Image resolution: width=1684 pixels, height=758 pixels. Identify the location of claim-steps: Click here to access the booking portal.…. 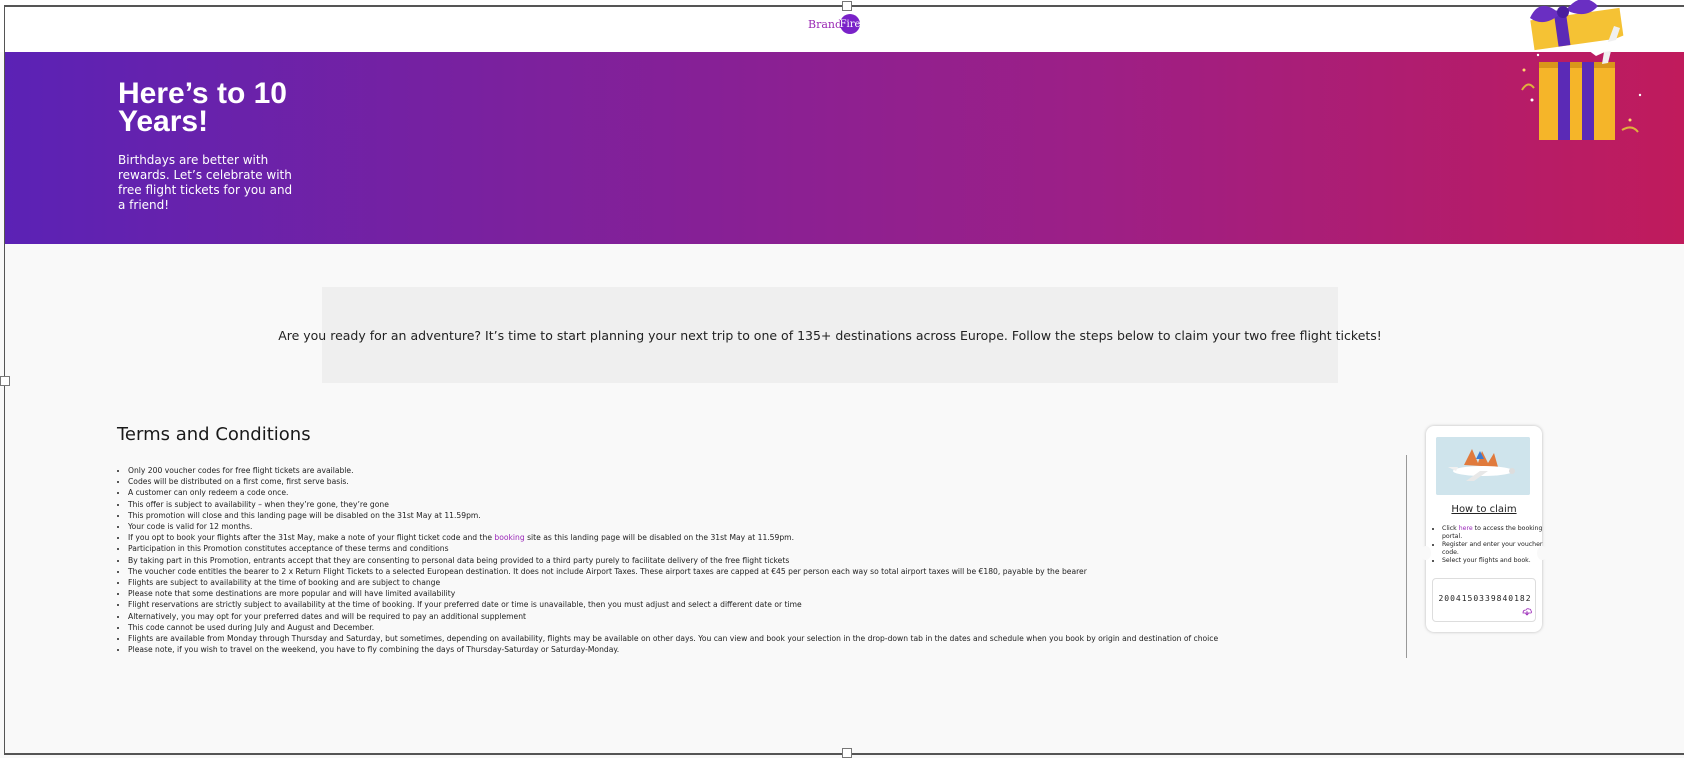
(1491, 545).